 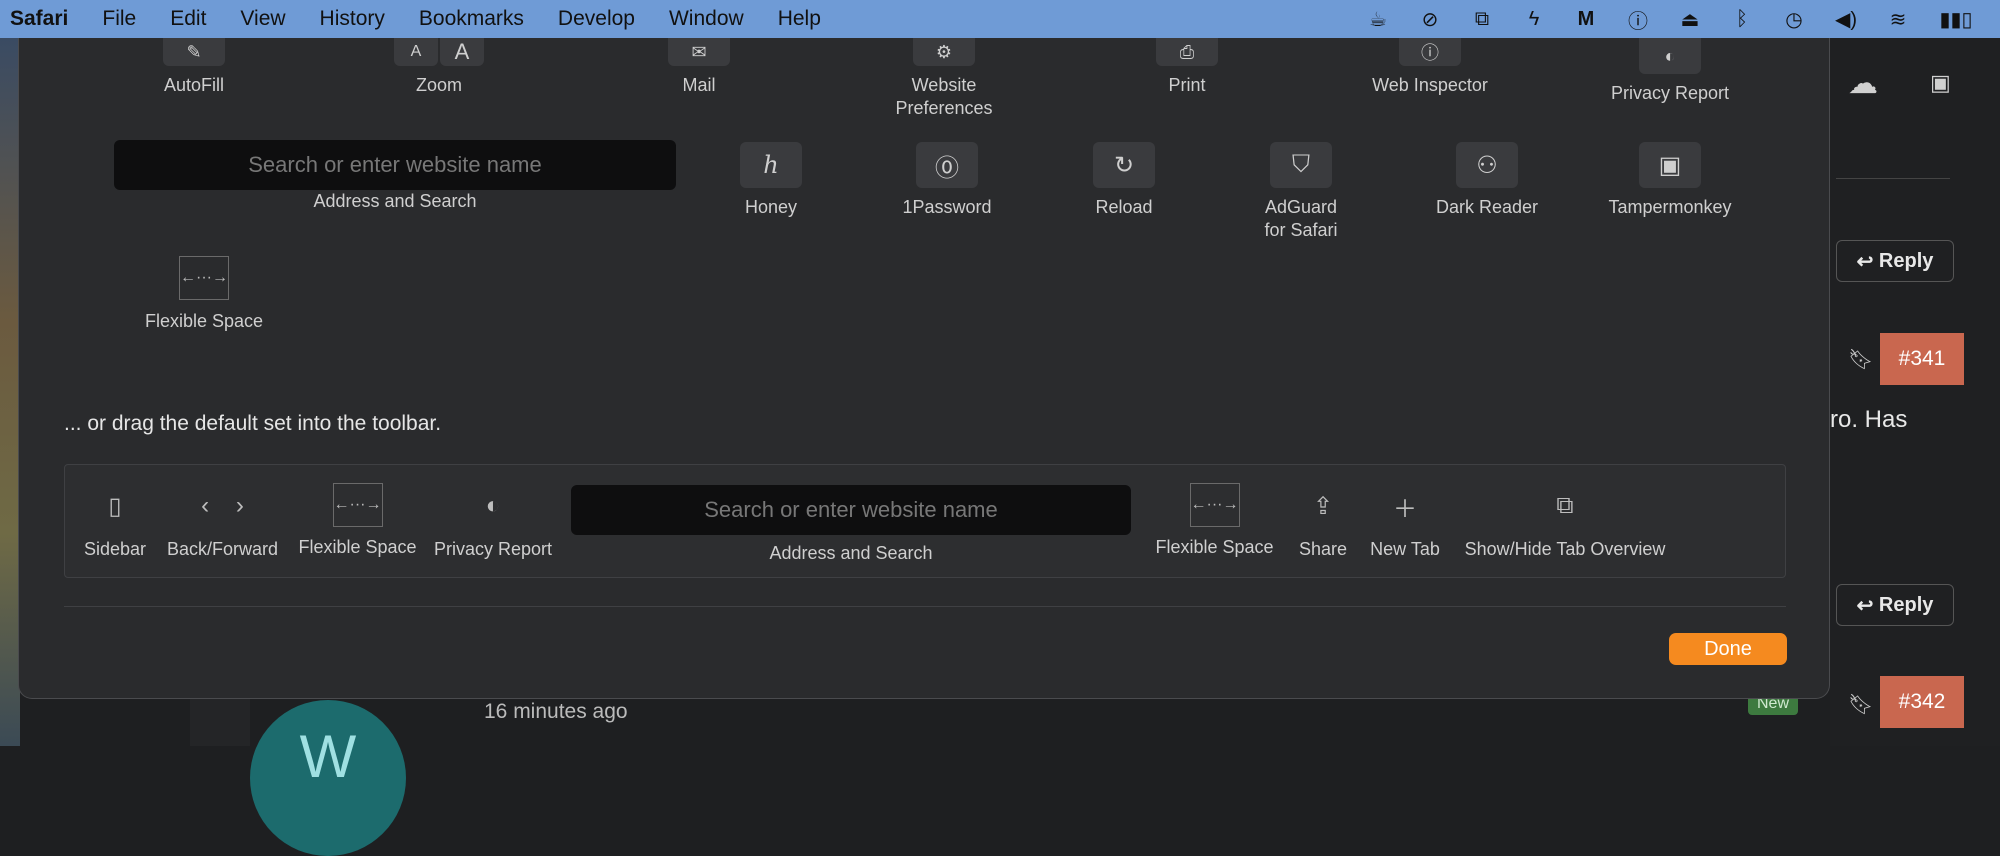 I want to click on default-item-flexible-space: ←···→ Flexible Space, so click(x=357, y=520).